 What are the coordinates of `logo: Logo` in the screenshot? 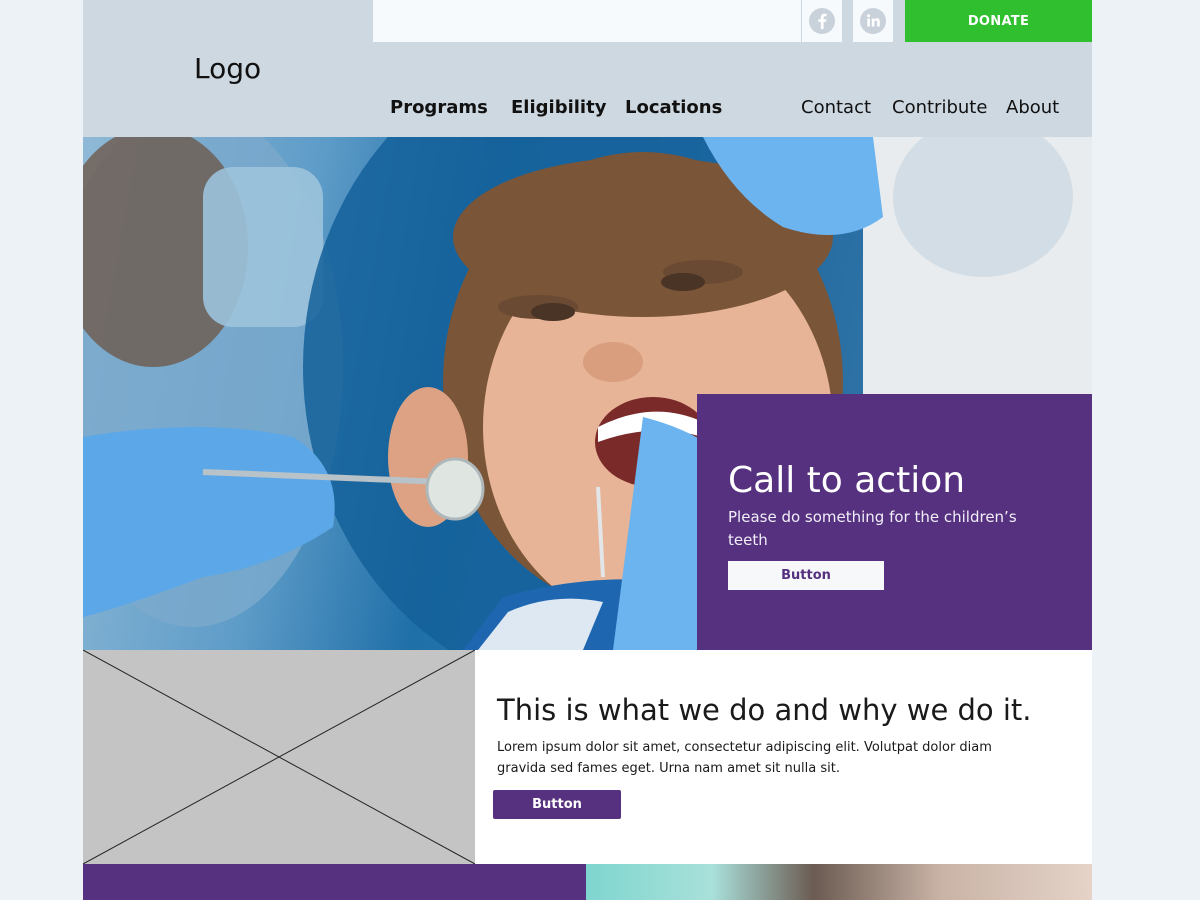 It's located at (227, 68).